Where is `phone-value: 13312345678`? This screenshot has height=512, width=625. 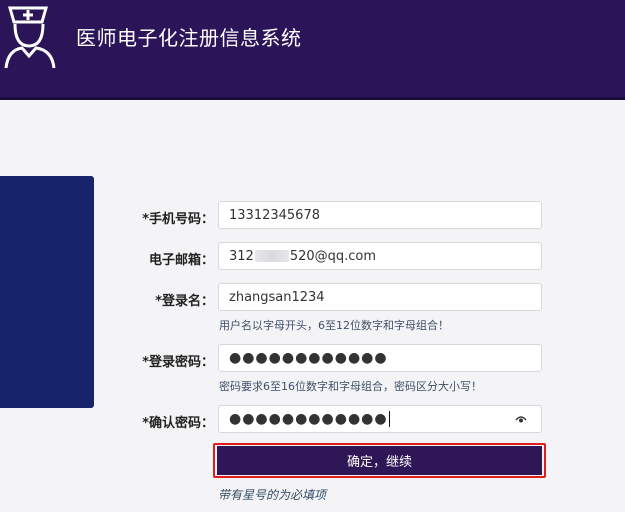
phone-value: 13312345678 is located at coordinates (274, 215).